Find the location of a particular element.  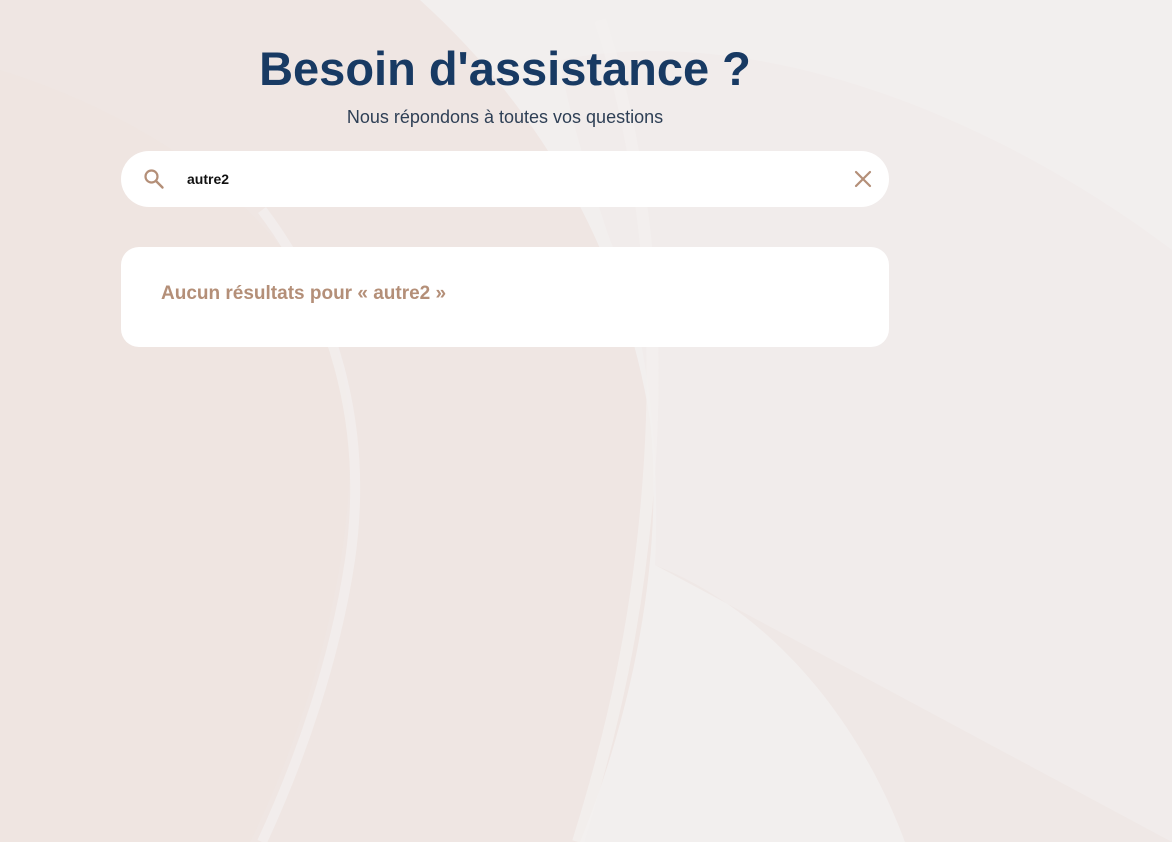

page-title: Besoin d'assistance ? is located at coordinates (505, 68).